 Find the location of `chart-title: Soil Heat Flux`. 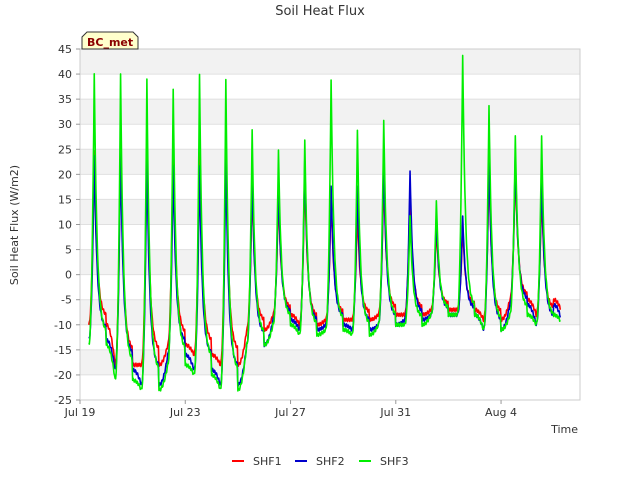

chart-title: Soil Heat Flux is located at coordinates (320, 11).